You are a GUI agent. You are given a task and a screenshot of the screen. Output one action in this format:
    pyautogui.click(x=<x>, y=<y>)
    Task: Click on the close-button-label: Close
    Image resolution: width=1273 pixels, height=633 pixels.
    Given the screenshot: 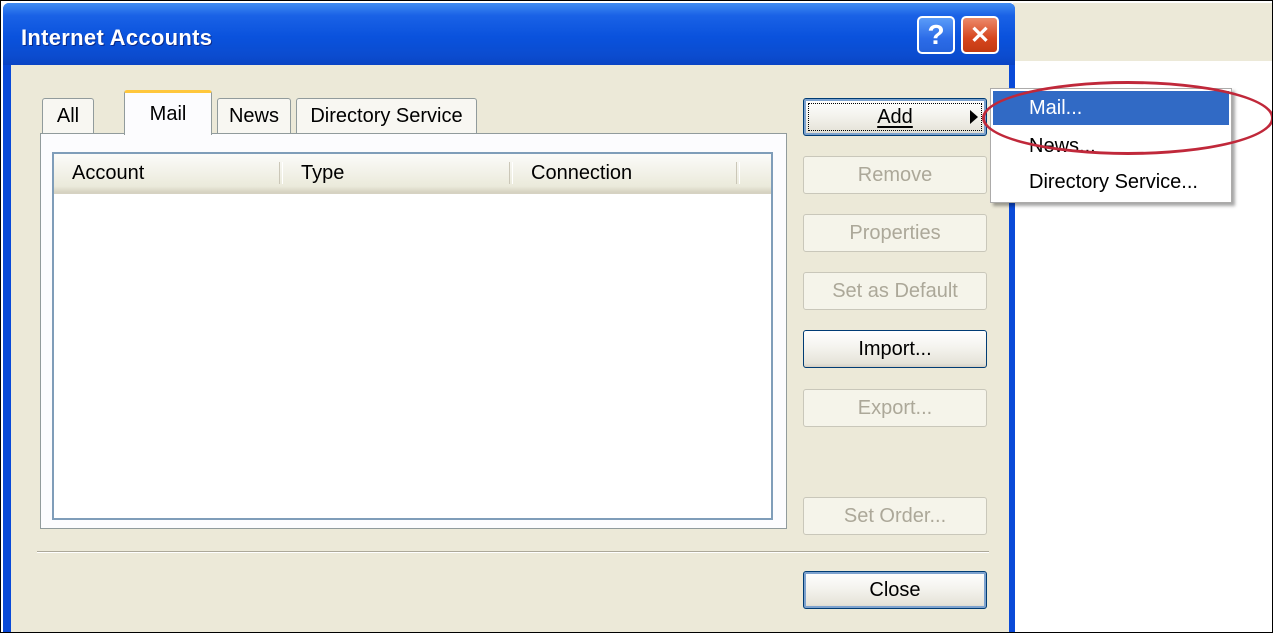 What is the action you would take?
    pyautogui.click(x=895, y=589)
    